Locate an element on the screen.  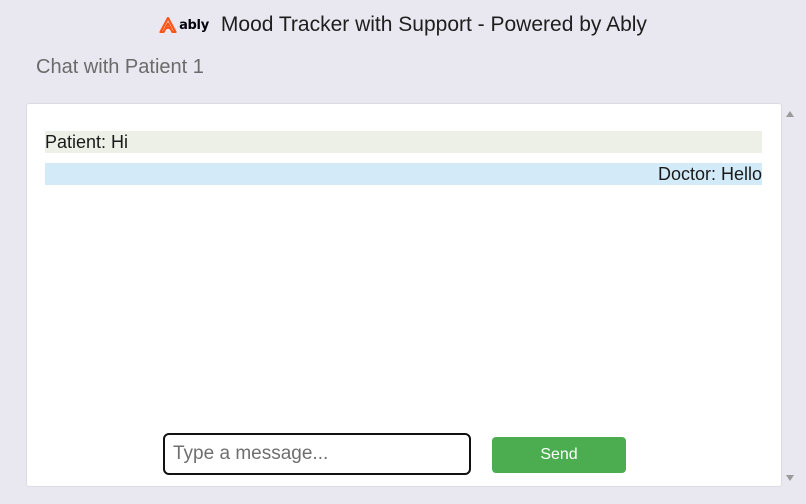
message-list: Patient: Hi Doctor: Hello is located at coordinates (403, 163).